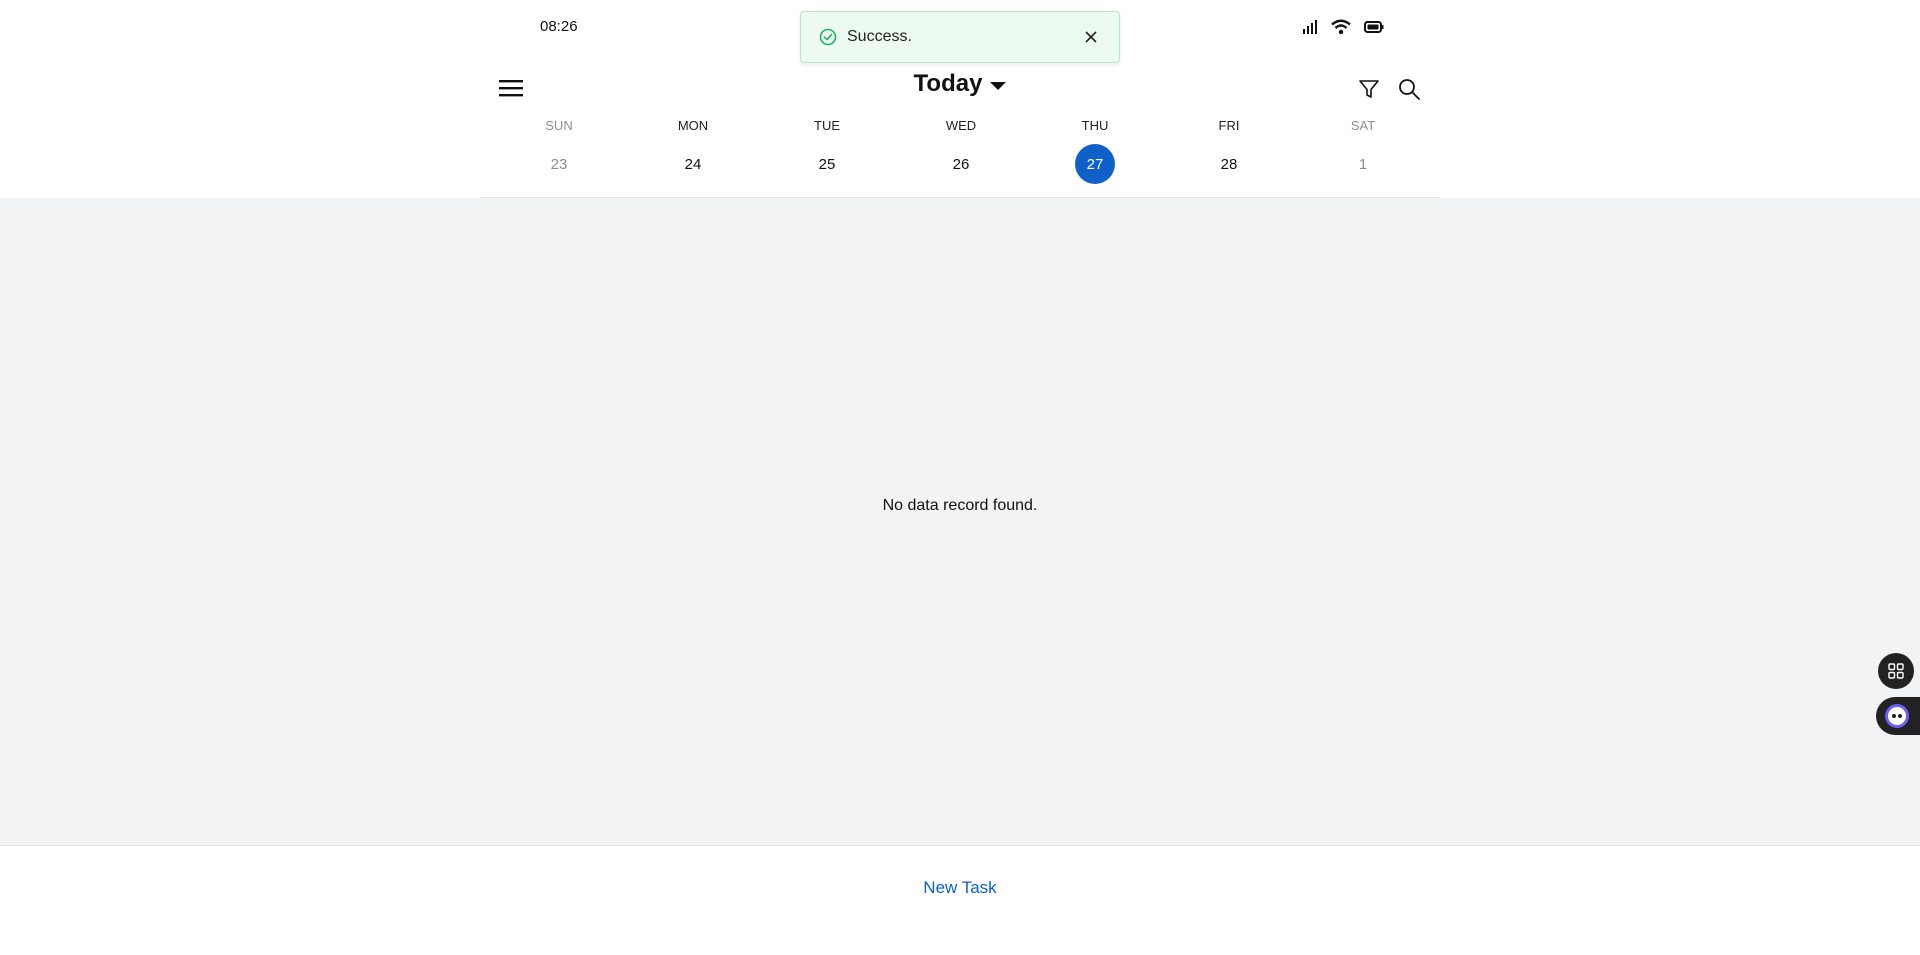 The width and height of the screenshot is (1920, 955). Describe the element at coordinates (559, 151) in the screenshot. I see `day-sun: SUN 23` at that location.